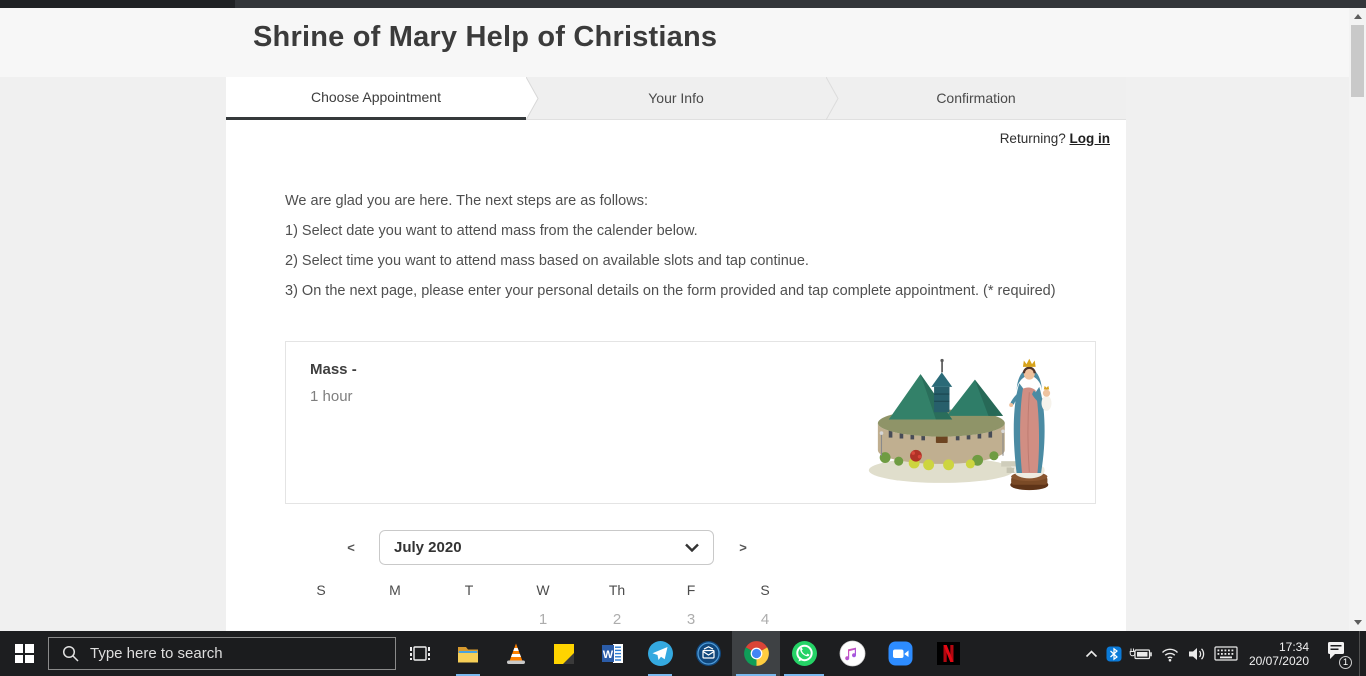 The width and height of the screenshot is (1366, 676). I want to click on zoom-button, so click(900, 653).